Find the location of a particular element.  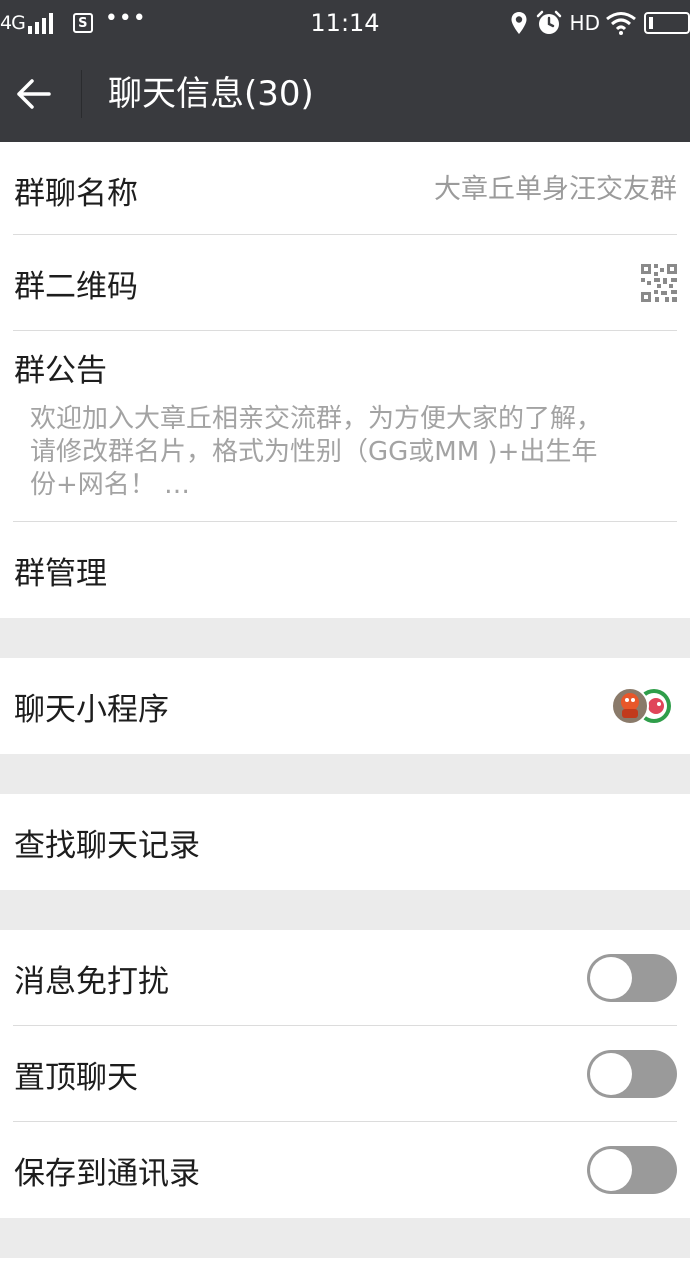

search-chat-history-row: 查找聊天记录 is located at coordinates (345, 842).